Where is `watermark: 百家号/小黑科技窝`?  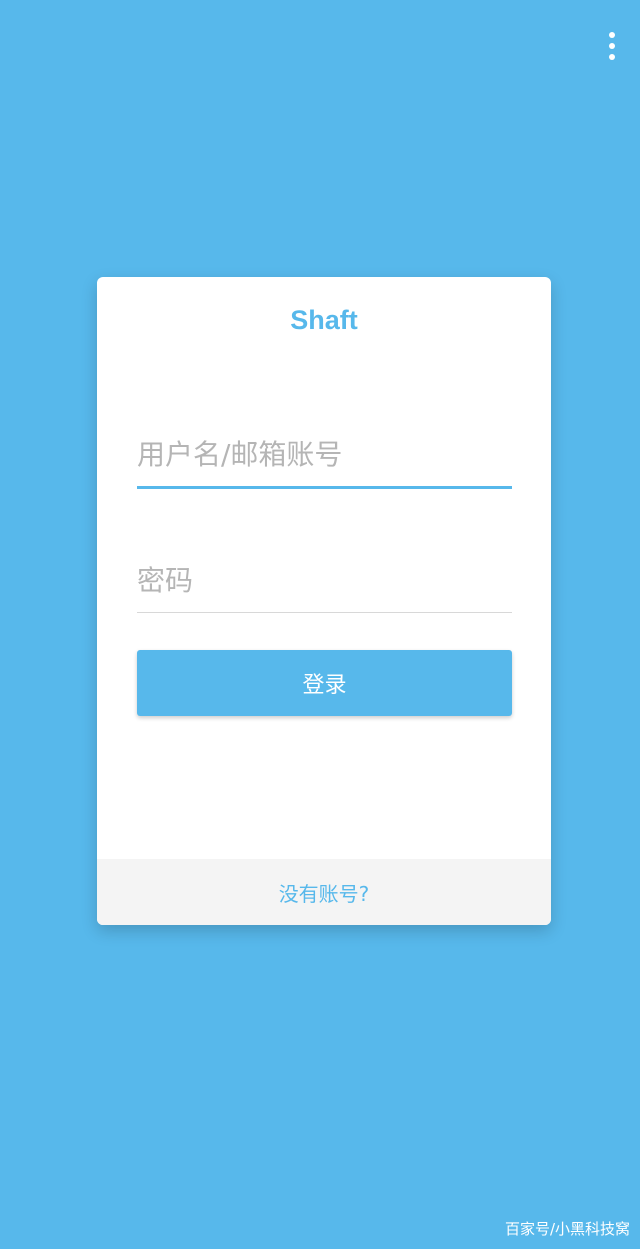 watermark: 百家号/小黑科技窝 is located at coordinates (567, 1229).